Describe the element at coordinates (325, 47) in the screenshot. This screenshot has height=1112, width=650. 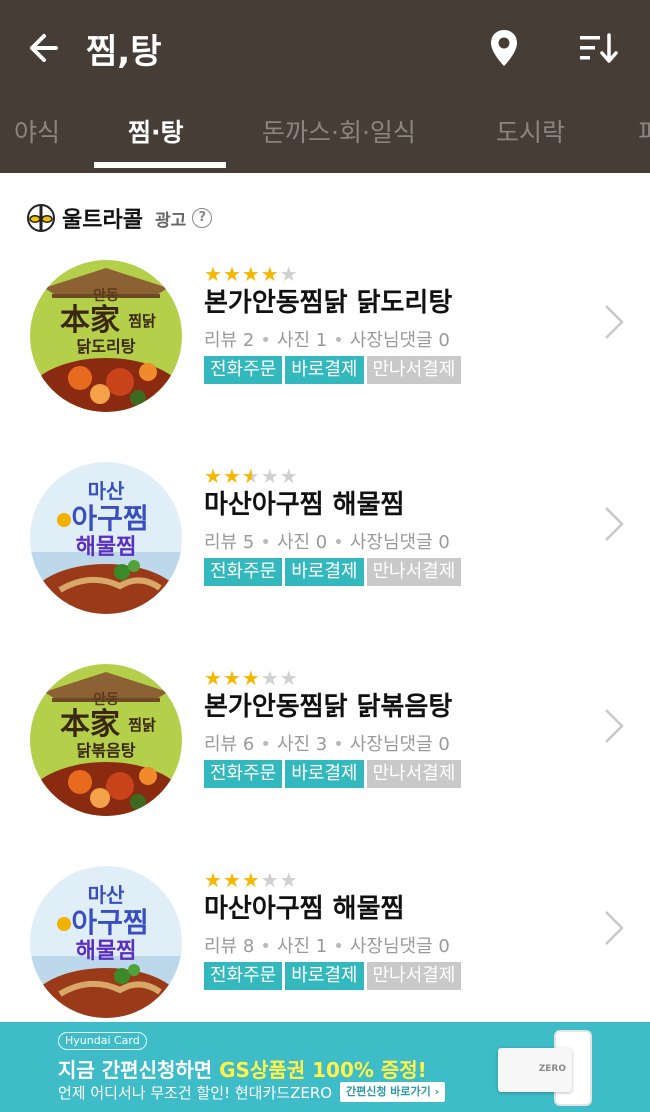
I see `app-header: 찜,탕` at that location.